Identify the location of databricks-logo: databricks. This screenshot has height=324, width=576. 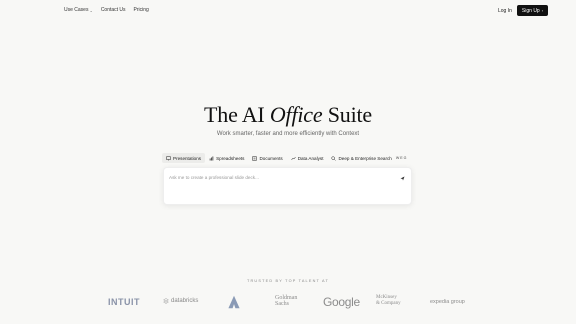
(180, 301).